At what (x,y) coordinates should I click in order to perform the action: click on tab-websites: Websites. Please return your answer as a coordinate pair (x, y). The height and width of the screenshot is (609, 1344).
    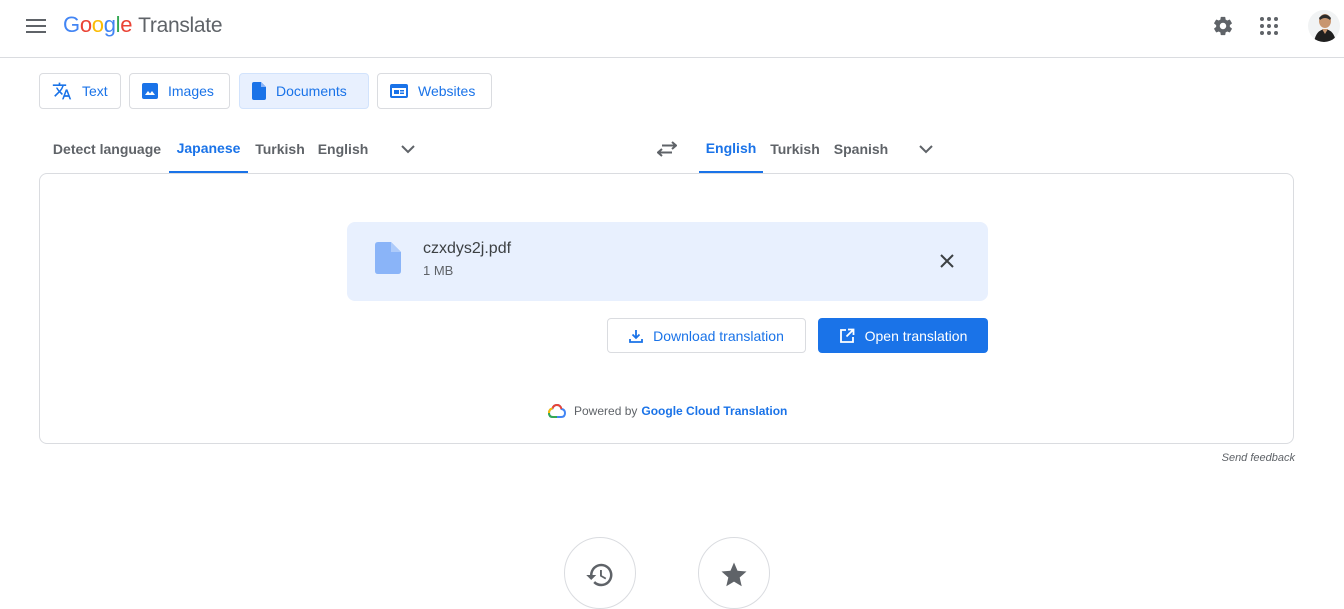
    Looking at the image, I should click on (434, 91).